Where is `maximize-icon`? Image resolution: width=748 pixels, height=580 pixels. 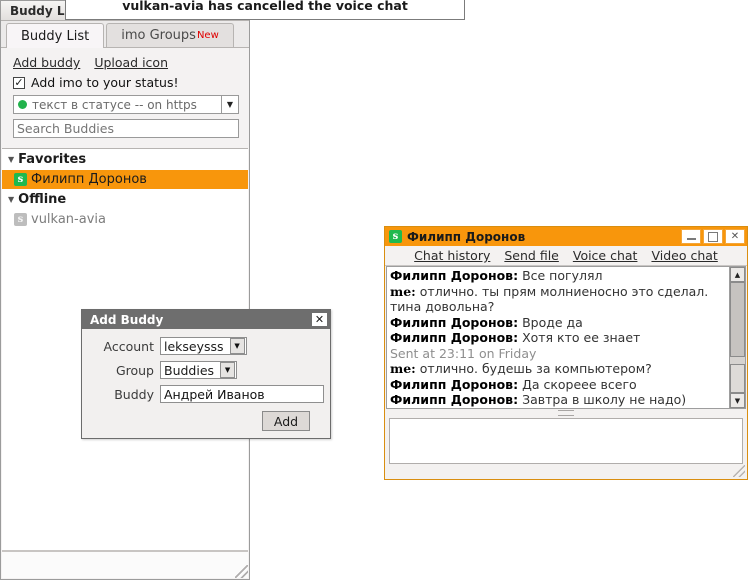 maximize-icon is located at coordinates (713, 236).